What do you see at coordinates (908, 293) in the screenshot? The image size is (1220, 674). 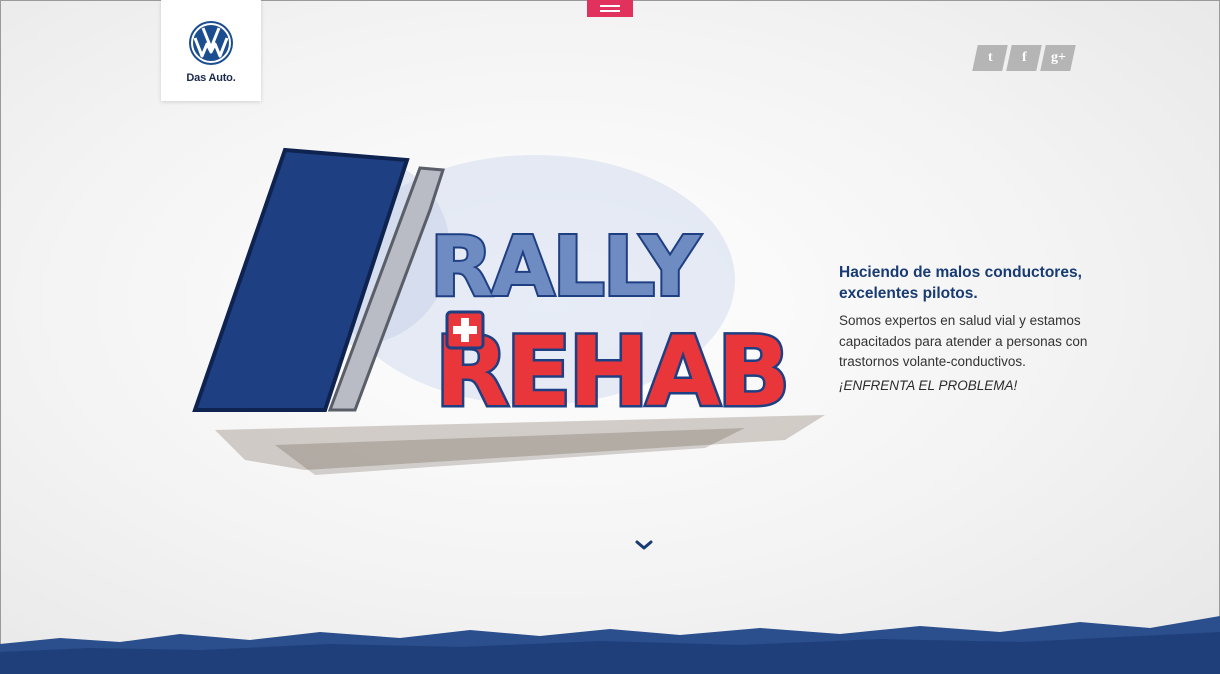 I see `headline-line-2: excelentes pilotos.` at bounding box center [908, 293].